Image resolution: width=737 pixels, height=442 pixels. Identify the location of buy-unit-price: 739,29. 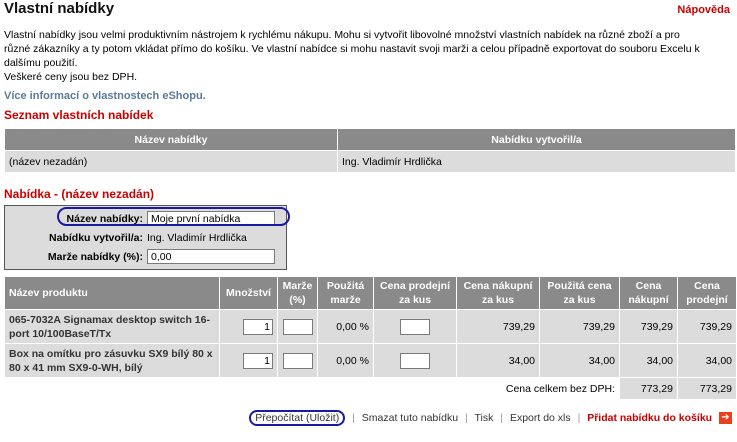
(498, 326).